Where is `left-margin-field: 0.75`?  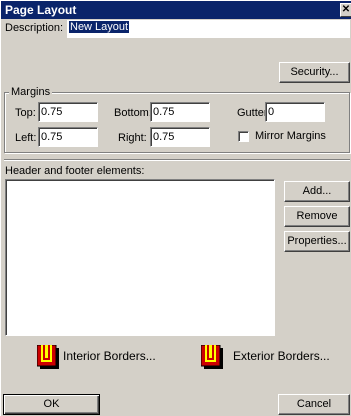
left-margin-field: 0.75 is located at coordinates (68, 137).